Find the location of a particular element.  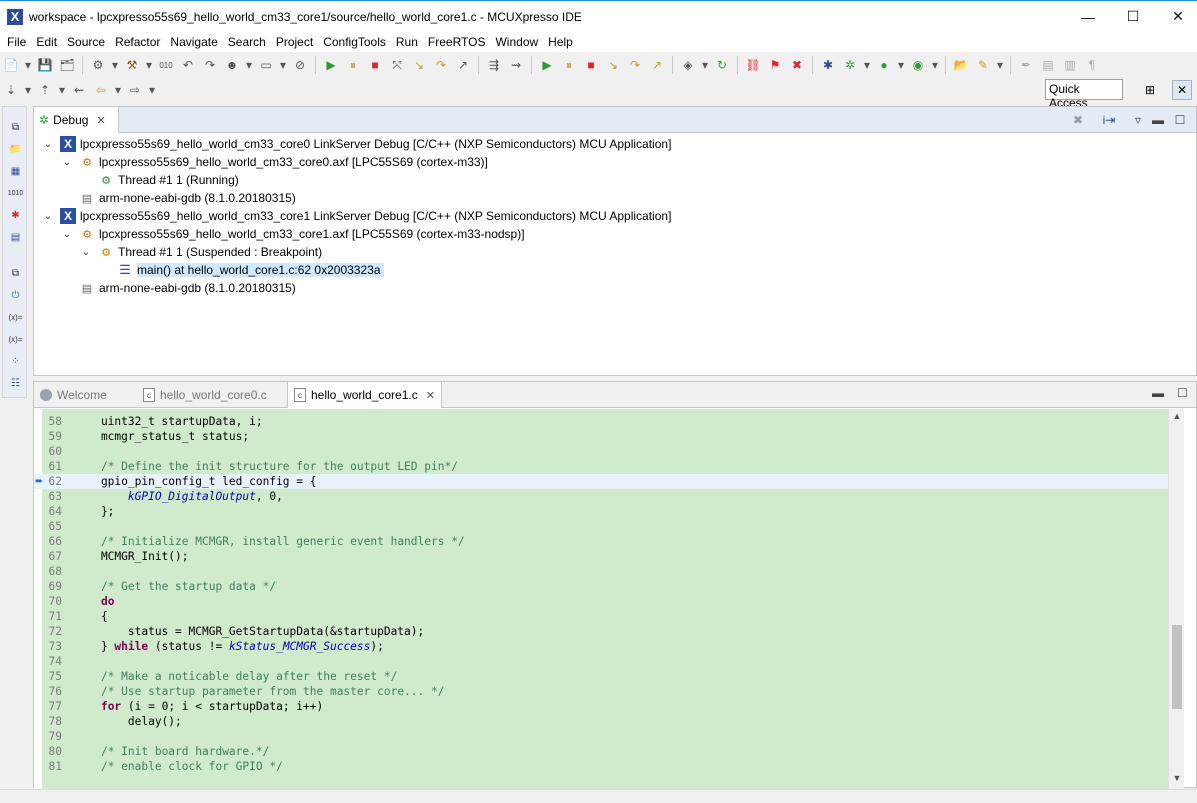

registers-icon: 1010 is located at coordinates (15, 193).